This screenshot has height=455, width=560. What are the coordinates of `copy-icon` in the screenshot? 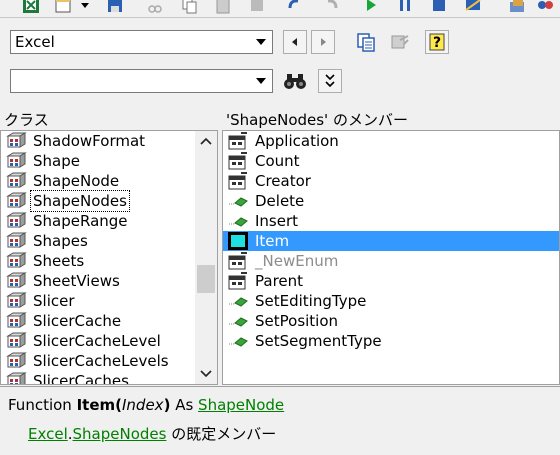 It's located at (189, 8).